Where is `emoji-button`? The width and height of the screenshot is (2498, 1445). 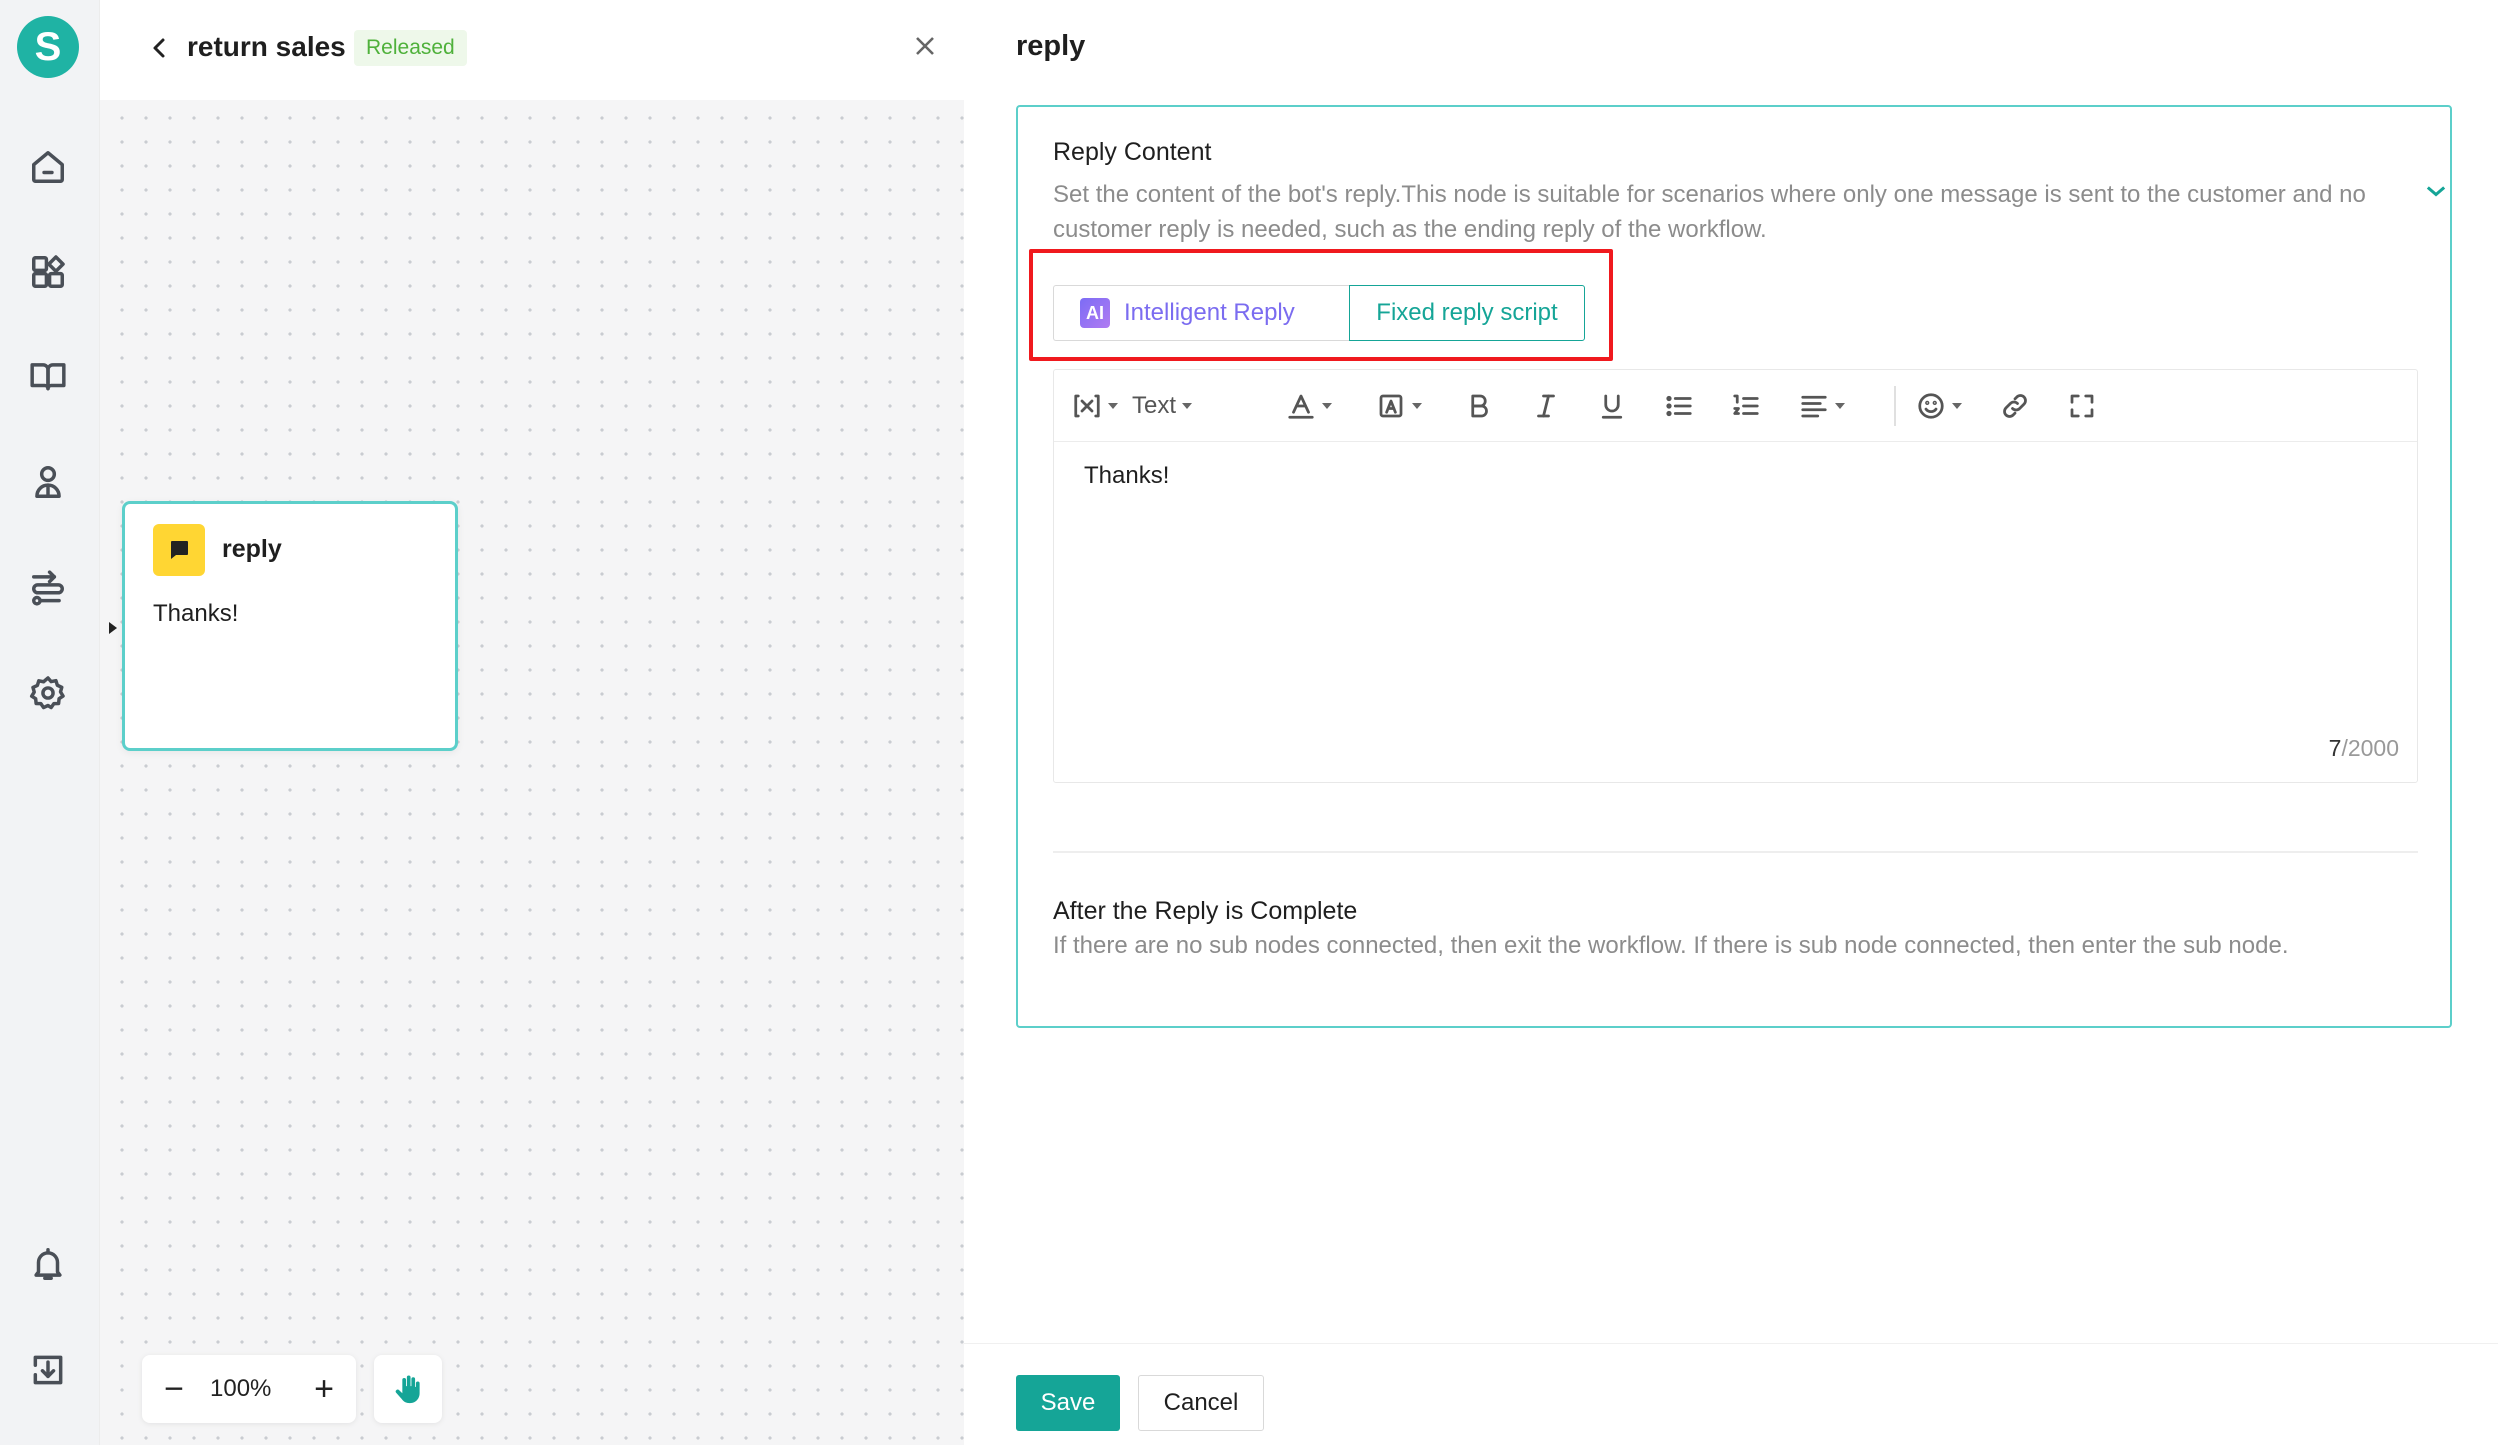 emoji-button is located at coordinates (1939, 406).